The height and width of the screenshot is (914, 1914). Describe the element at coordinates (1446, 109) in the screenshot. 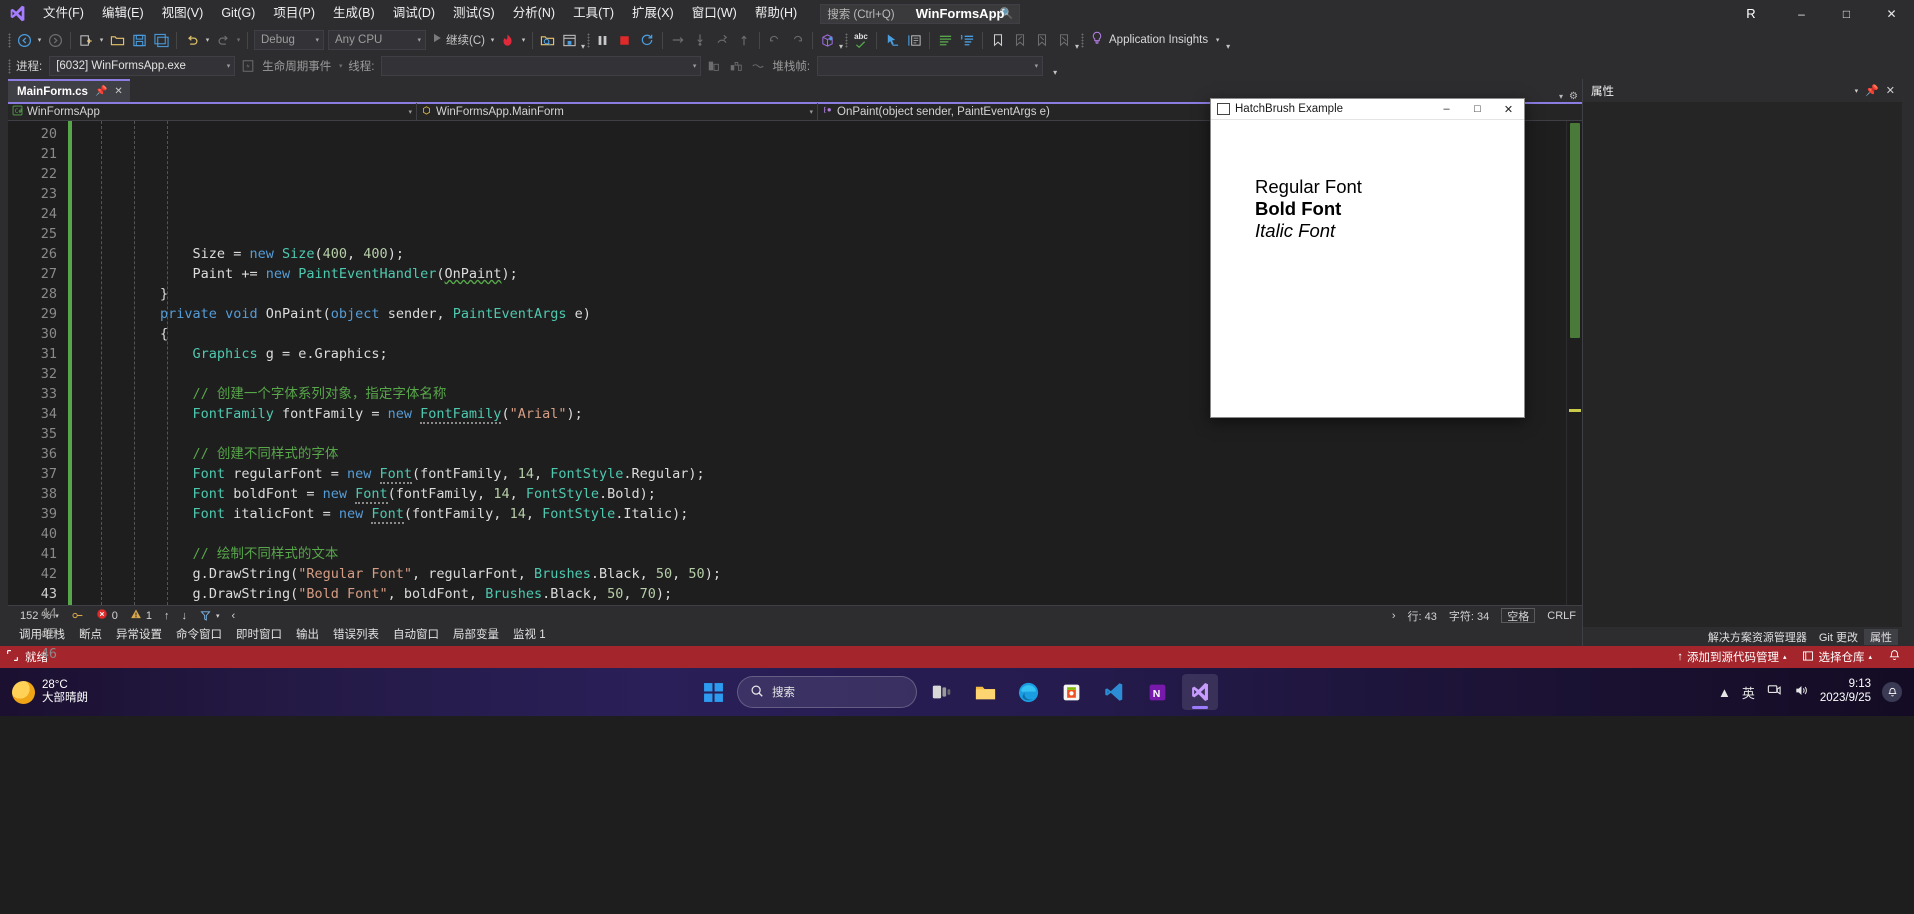

I see `winforms-minimize-button: –` at that location.